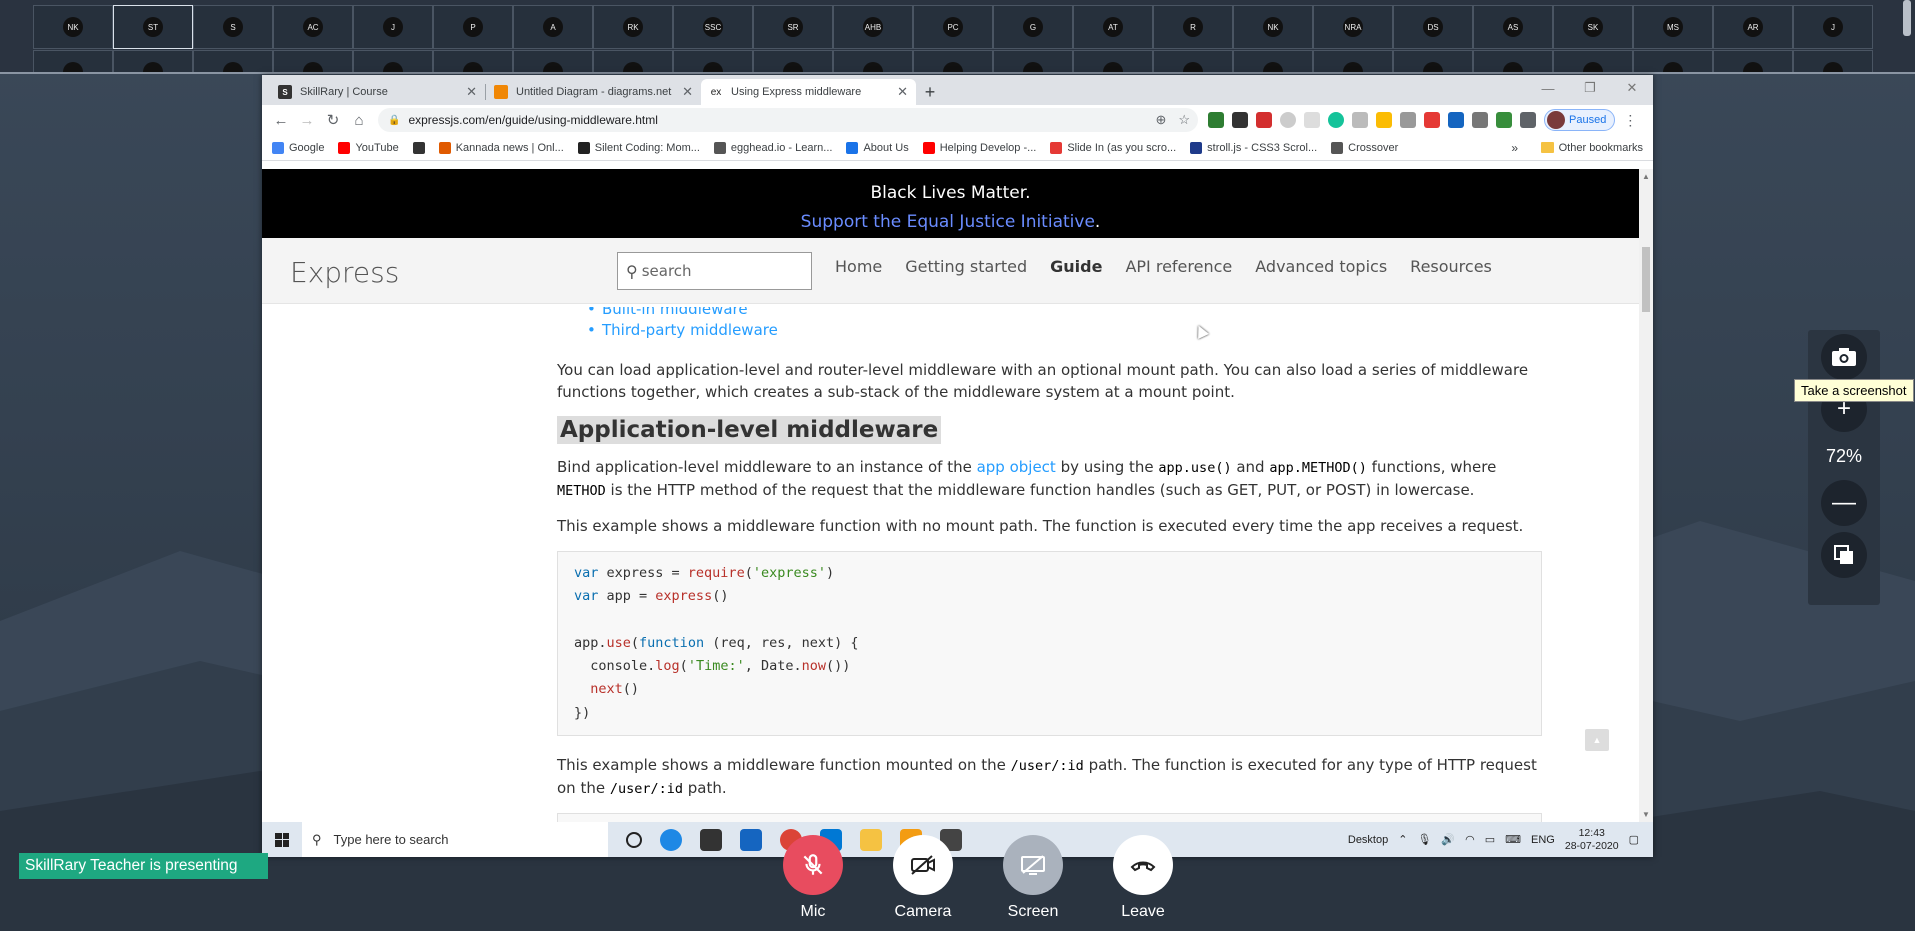 The height and width of the screenshot is (931, 1915). Describe the element at coordinates (1528, 120) in the screenshot. I see `puzzle-icon` at that location.